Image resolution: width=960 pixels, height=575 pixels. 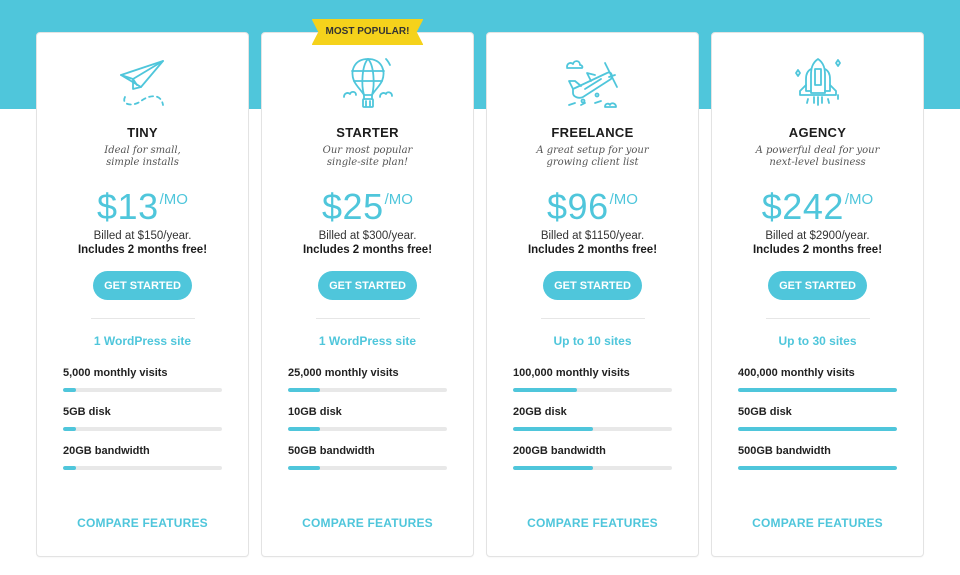 What do you see at coordinates (817, 457) in the screenshot?
I see `feature-item: 500GB bandwidth` at bounding box center [817, 457].